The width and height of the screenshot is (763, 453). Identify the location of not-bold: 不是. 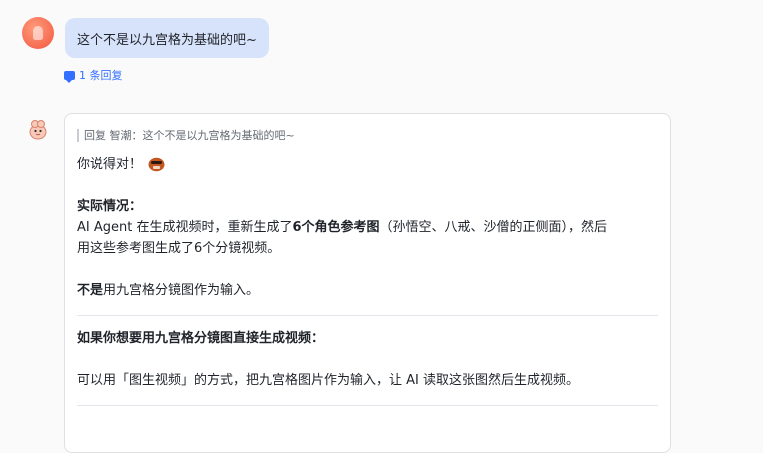
(90, 290).